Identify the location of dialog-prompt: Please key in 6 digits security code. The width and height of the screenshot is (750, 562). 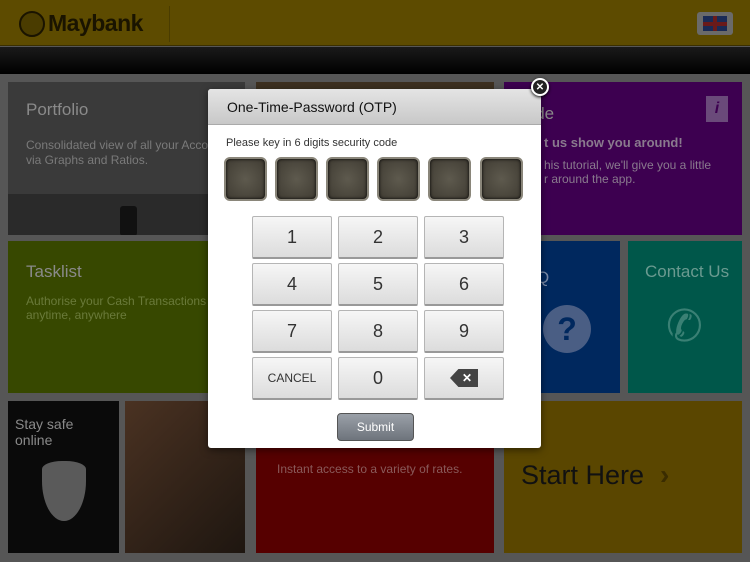
(312, 143).